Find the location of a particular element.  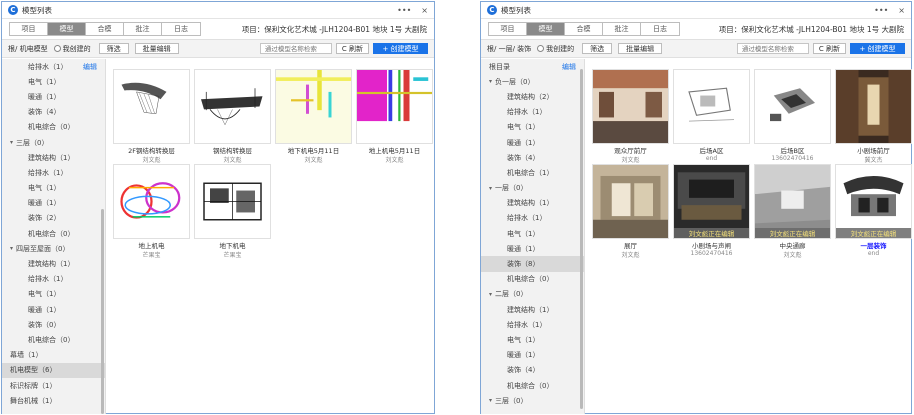

tab-project: 项目 is located at coordinates (29, 29).